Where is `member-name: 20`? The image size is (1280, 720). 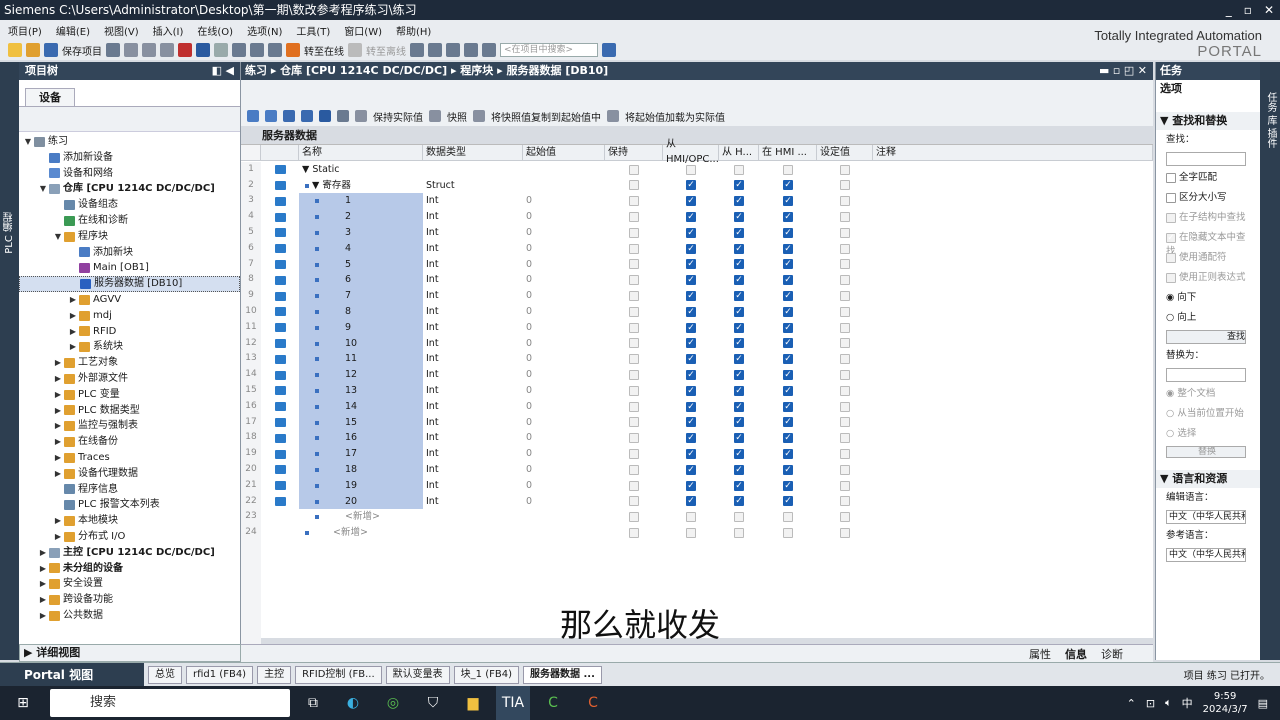
member-name: 20 is located at coordinates (361, 501).